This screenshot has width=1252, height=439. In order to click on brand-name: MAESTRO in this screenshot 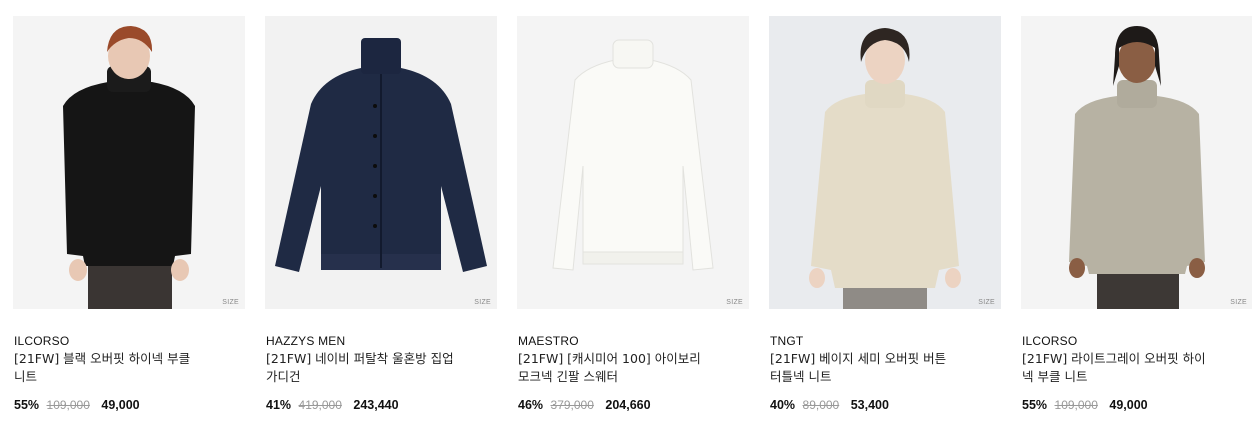, I will do `click(548, 341)`.